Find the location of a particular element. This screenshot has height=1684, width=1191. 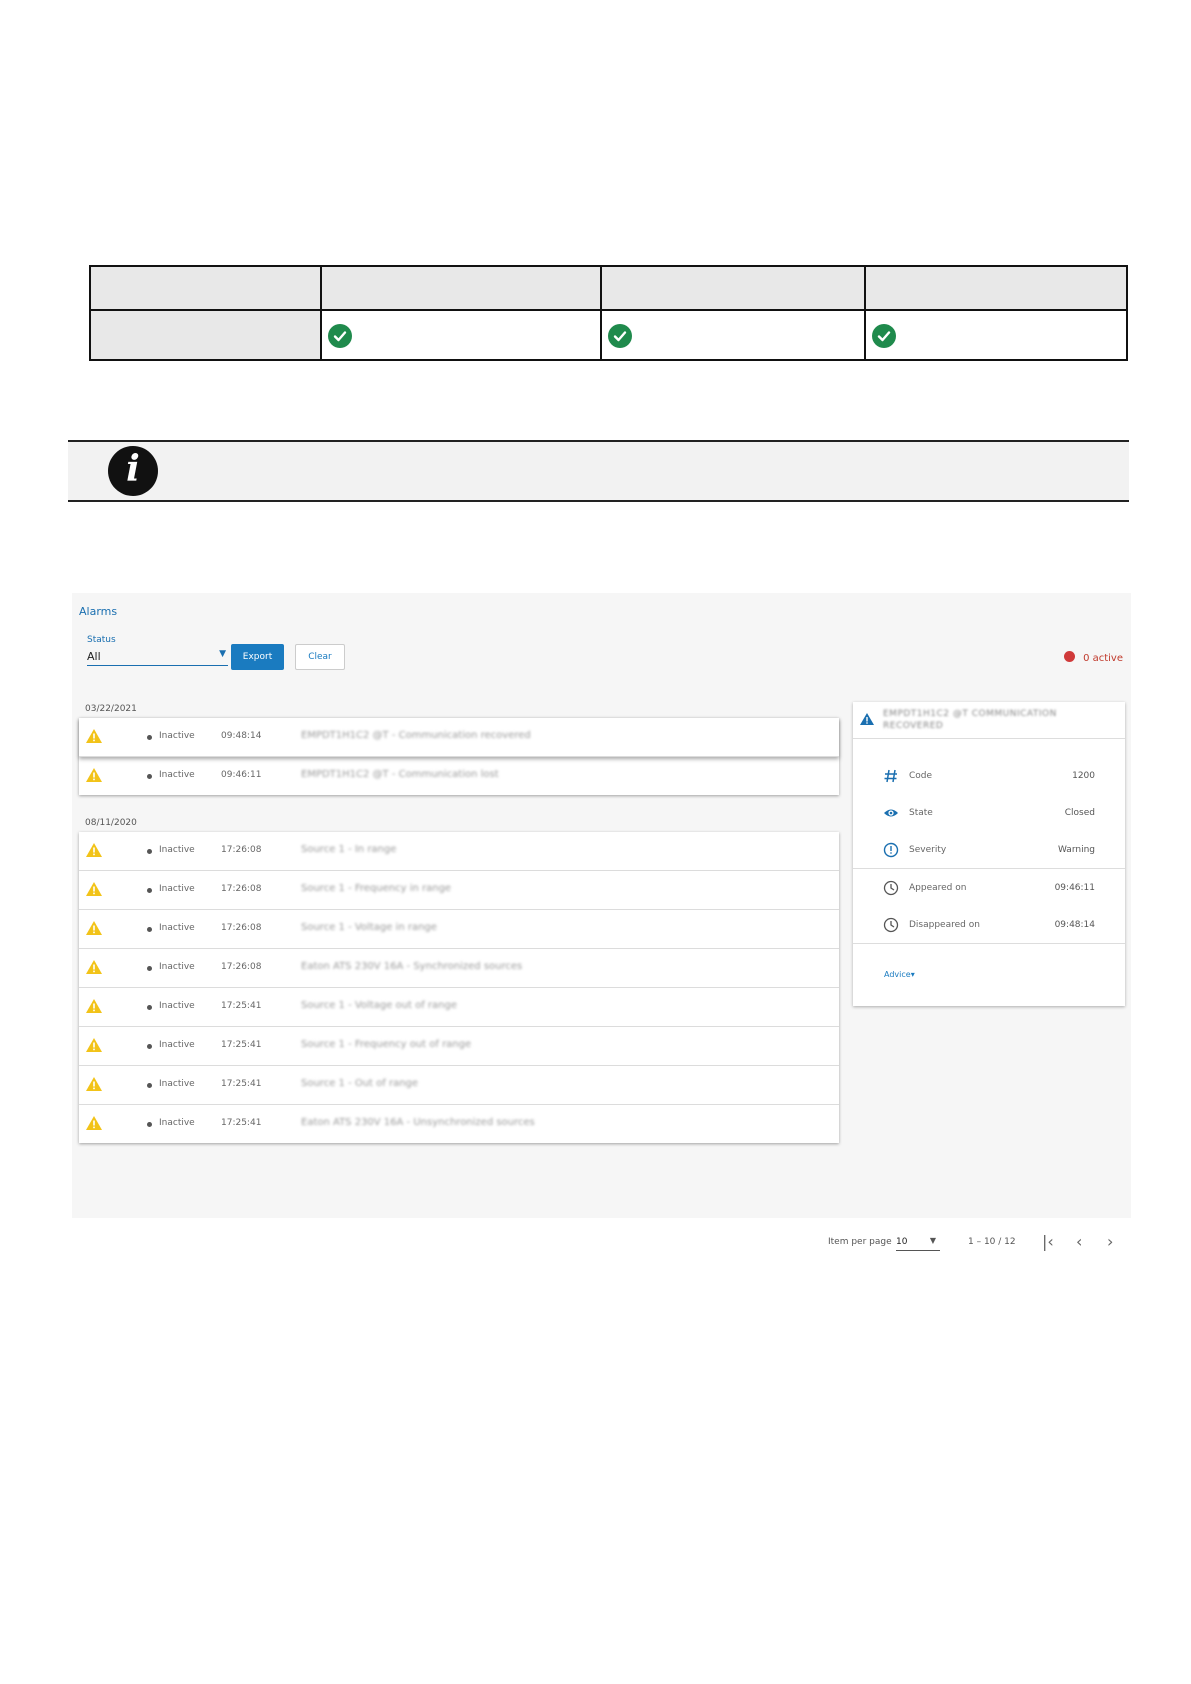

info-icon: i is located at coordinates (133, 471).